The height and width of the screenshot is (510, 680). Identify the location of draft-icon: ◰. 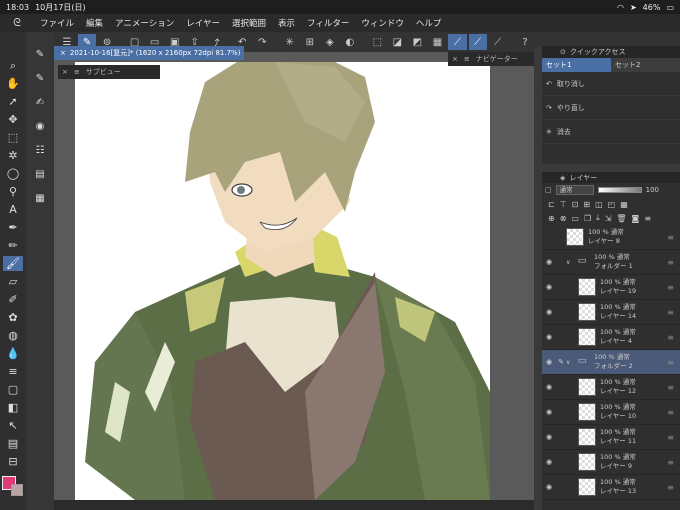
(612, 204).